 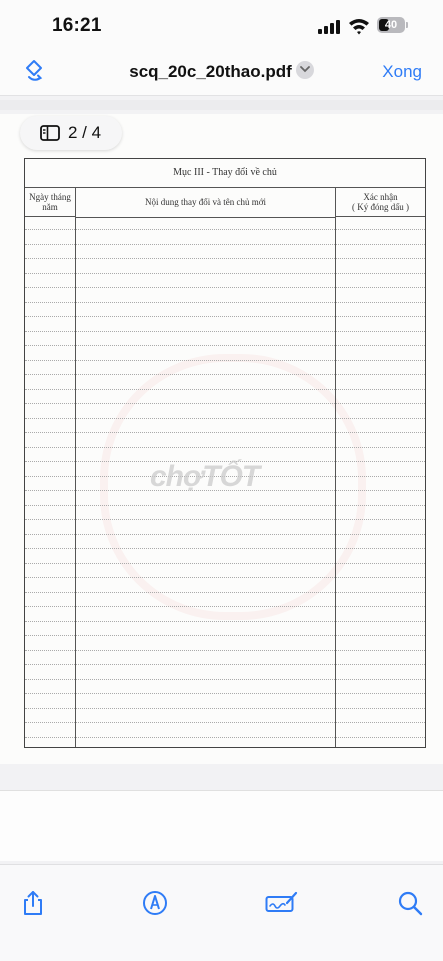 I want to click on battery-percentage: 40, so click(x=391, y=25).